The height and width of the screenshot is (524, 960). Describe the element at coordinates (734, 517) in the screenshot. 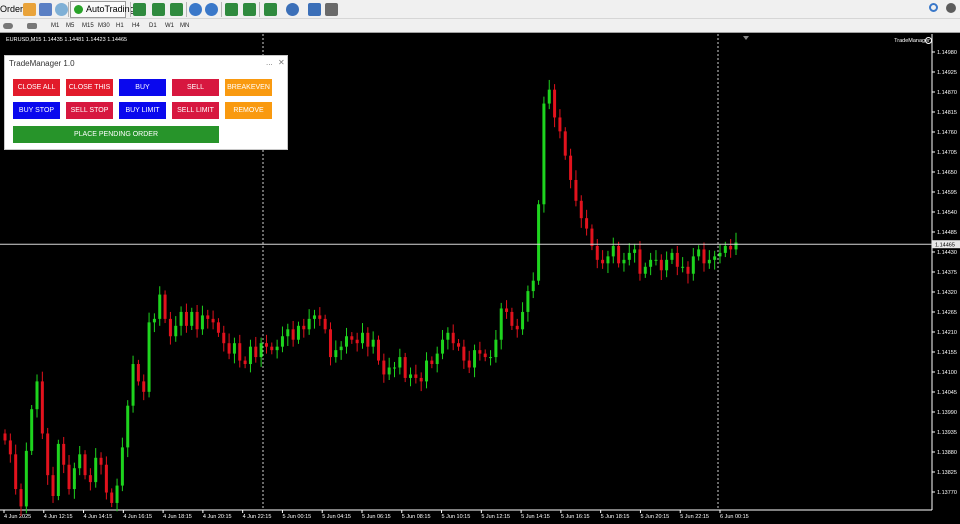

I see `time-tick-label: 6 Jun 00:15` at that location.